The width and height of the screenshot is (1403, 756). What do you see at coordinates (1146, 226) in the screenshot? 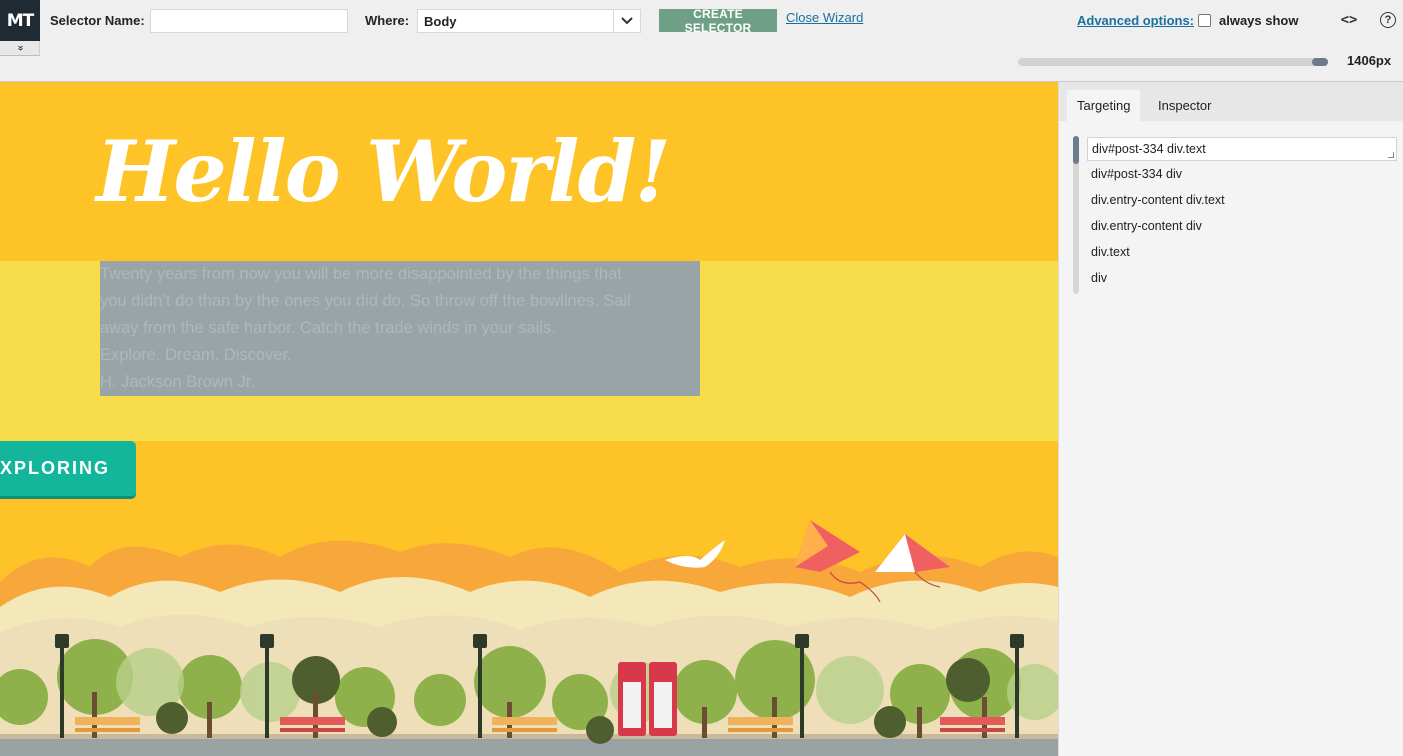
I see `selector-suggestion: div.entry-content div` at bounding box center [1146, 226].